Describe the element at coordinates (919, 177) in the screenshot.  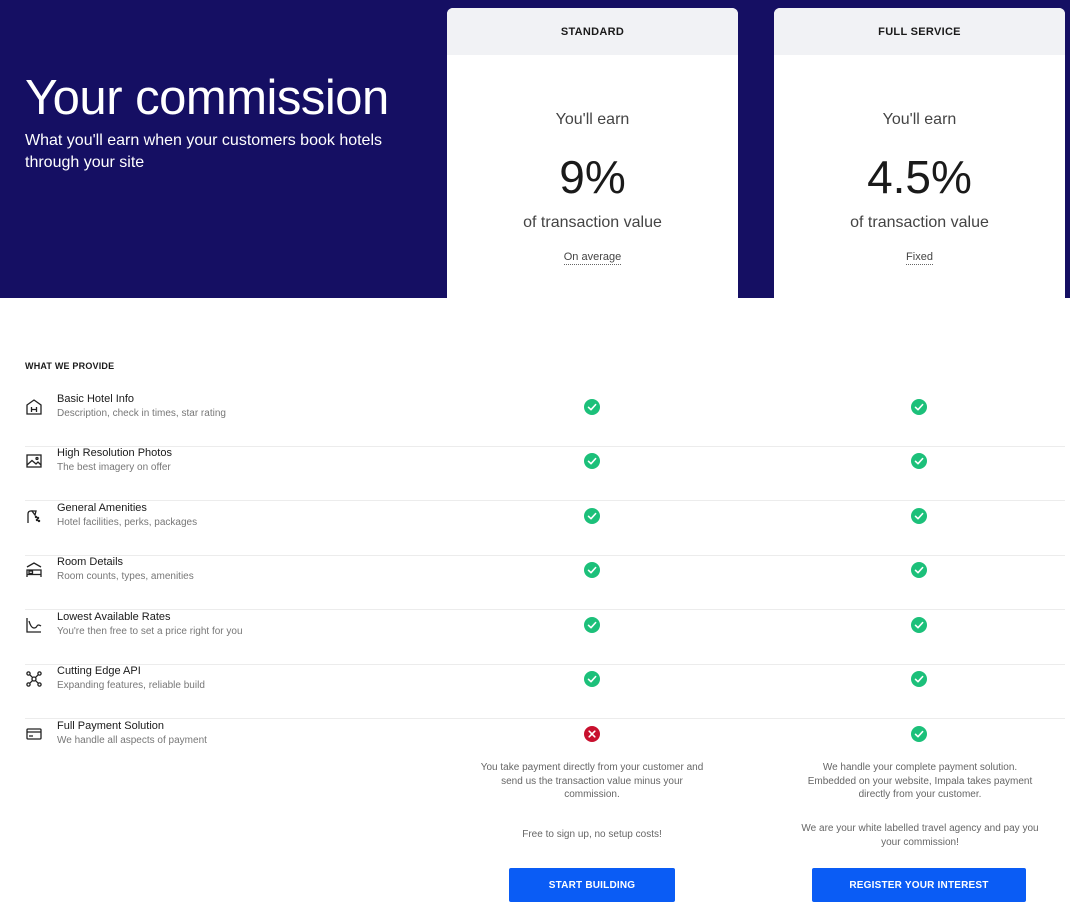
I see `commission-rate: 4.5%` at that location.